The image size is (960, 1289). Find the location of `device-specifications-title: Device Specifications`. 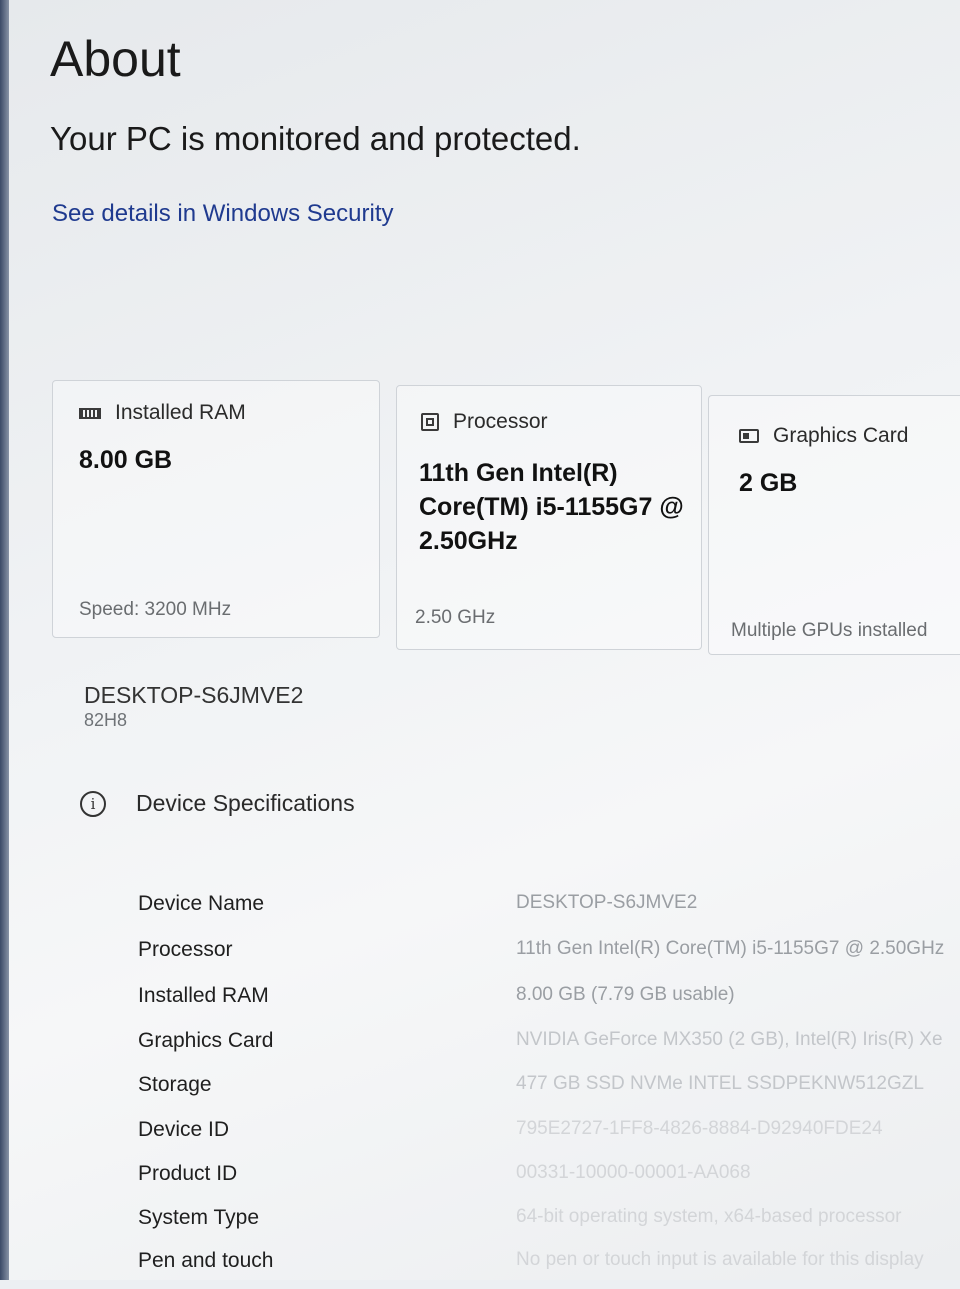

device-specifications-title: Device Specifications is located at coordinates (245, 803).